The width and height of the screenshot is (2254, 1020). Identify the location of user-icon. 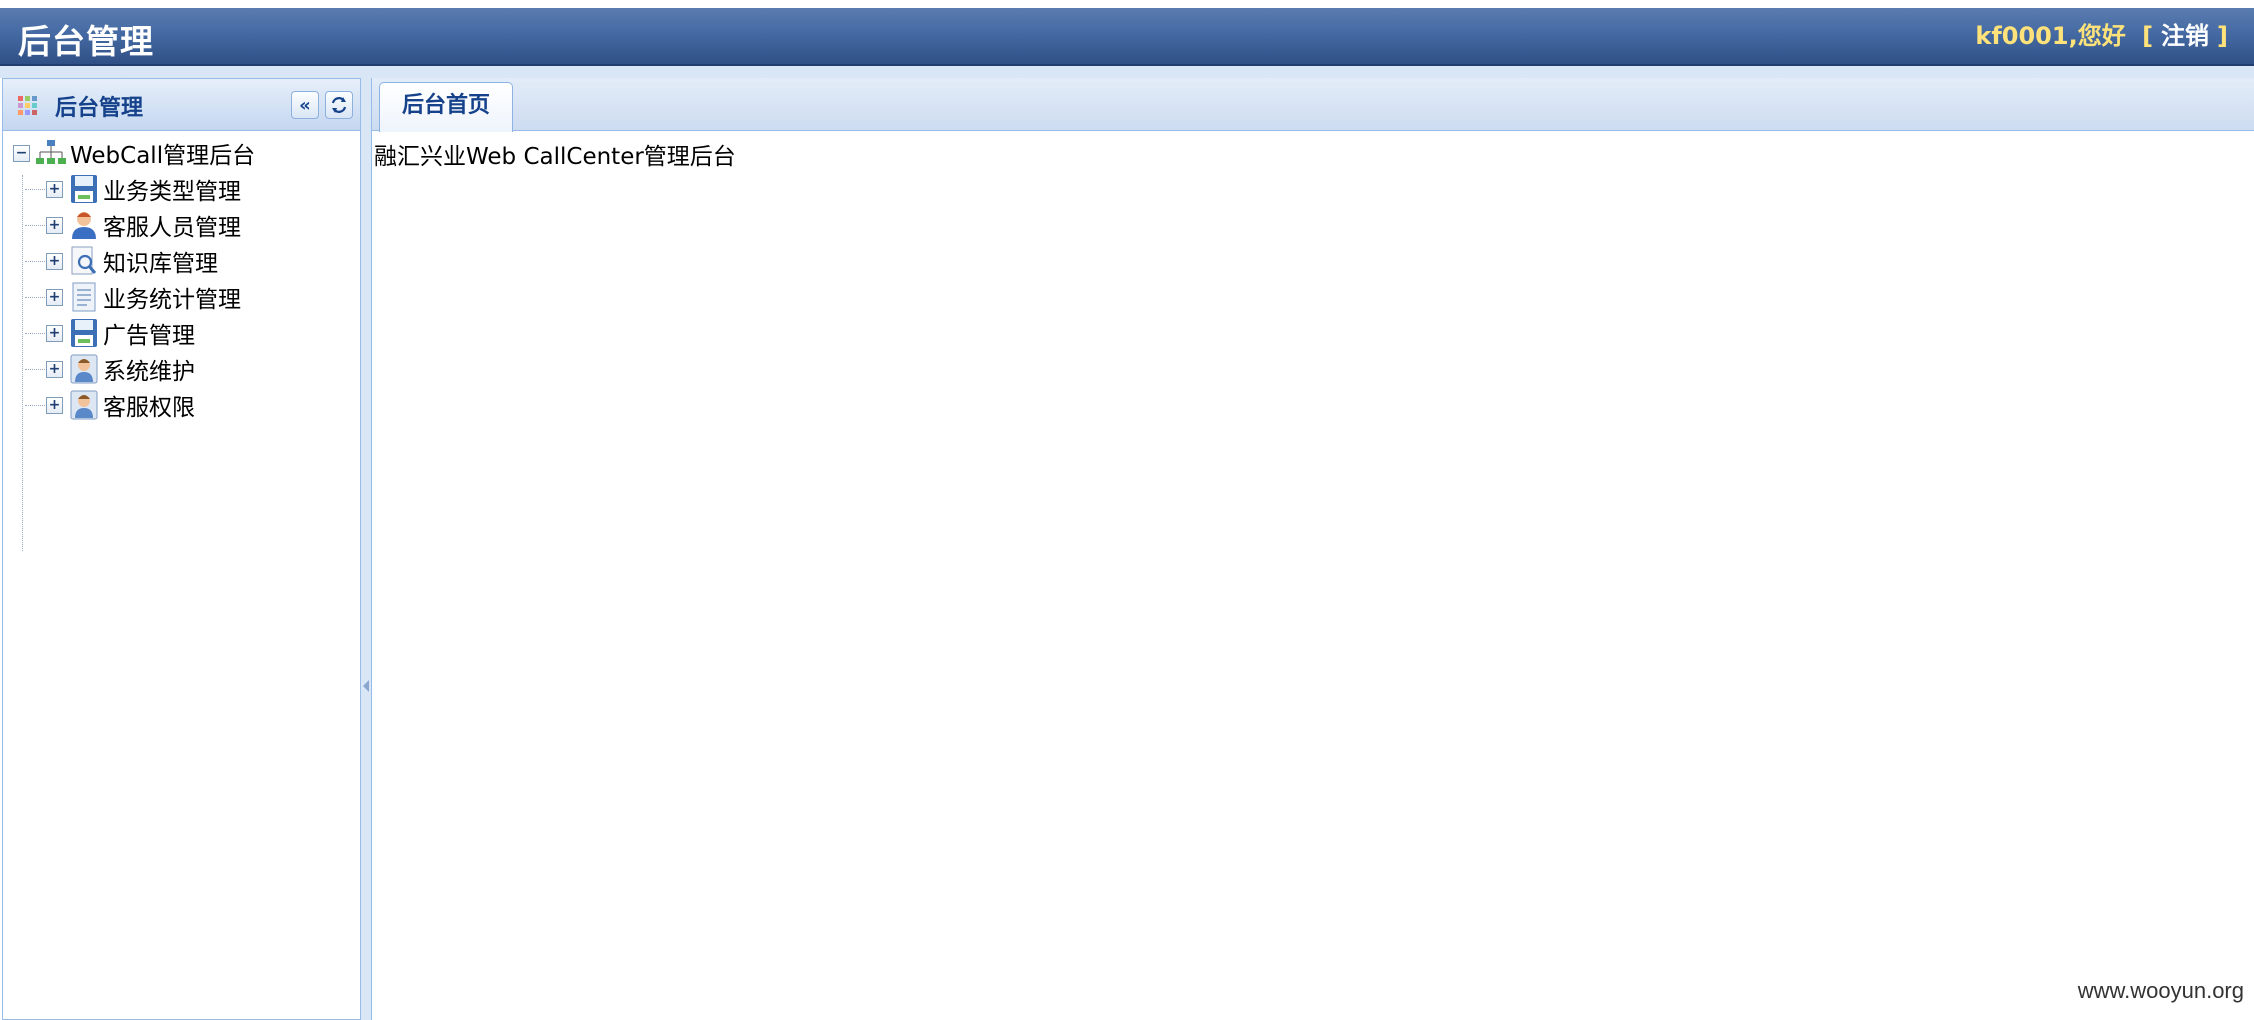
(84, 225).